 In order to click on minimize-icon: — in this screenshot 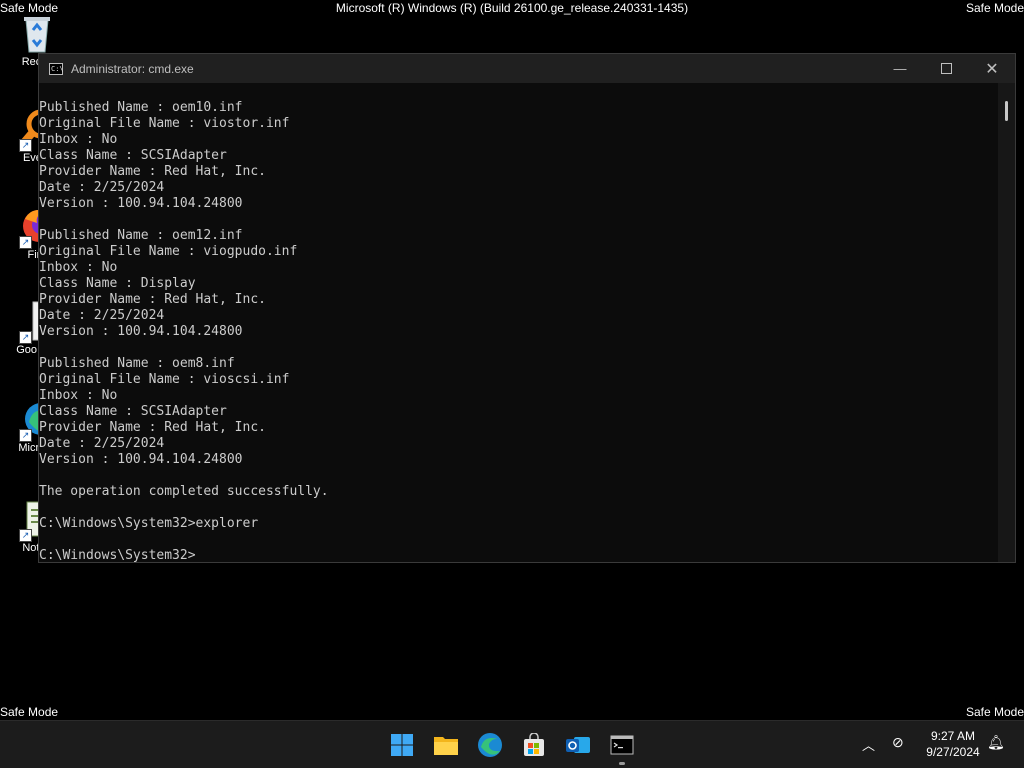, I will do `click(900, 68)`.